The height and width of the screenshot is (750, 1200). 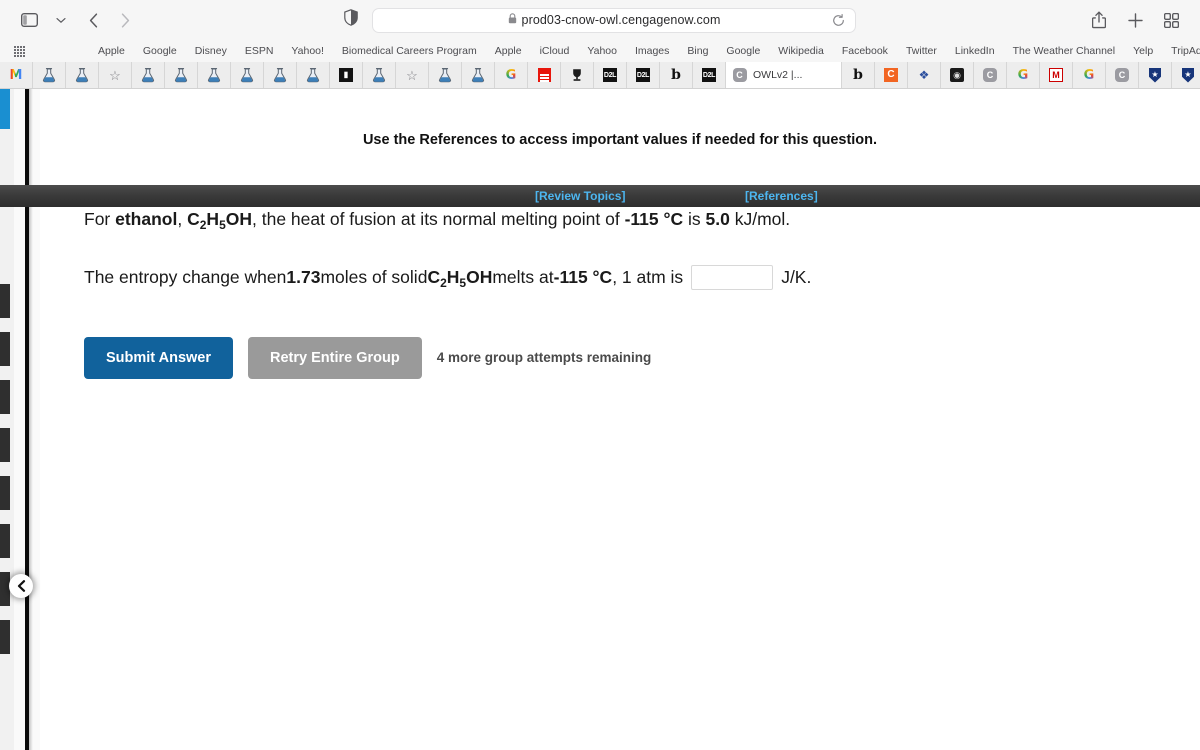 What do you see at coordinates (351, 20) in the screenshot?
I see `privacy-shield-icon` at bounding box center [351, 20].